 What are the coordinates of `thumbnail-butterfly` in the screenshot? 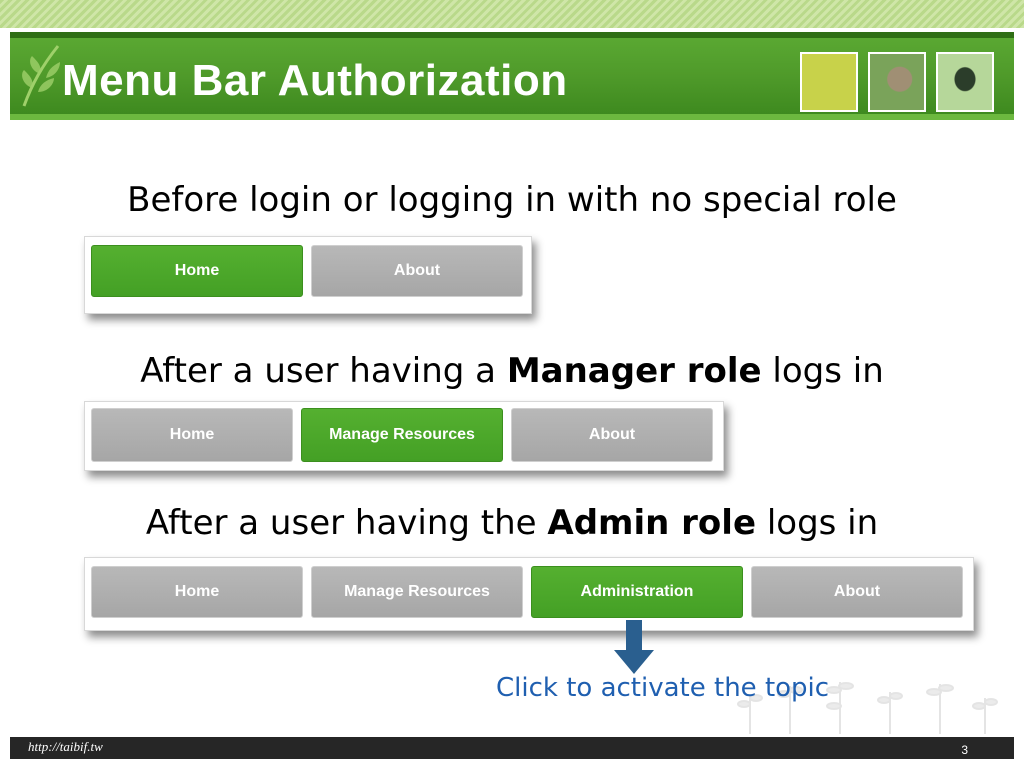 It's located at (897, 82).